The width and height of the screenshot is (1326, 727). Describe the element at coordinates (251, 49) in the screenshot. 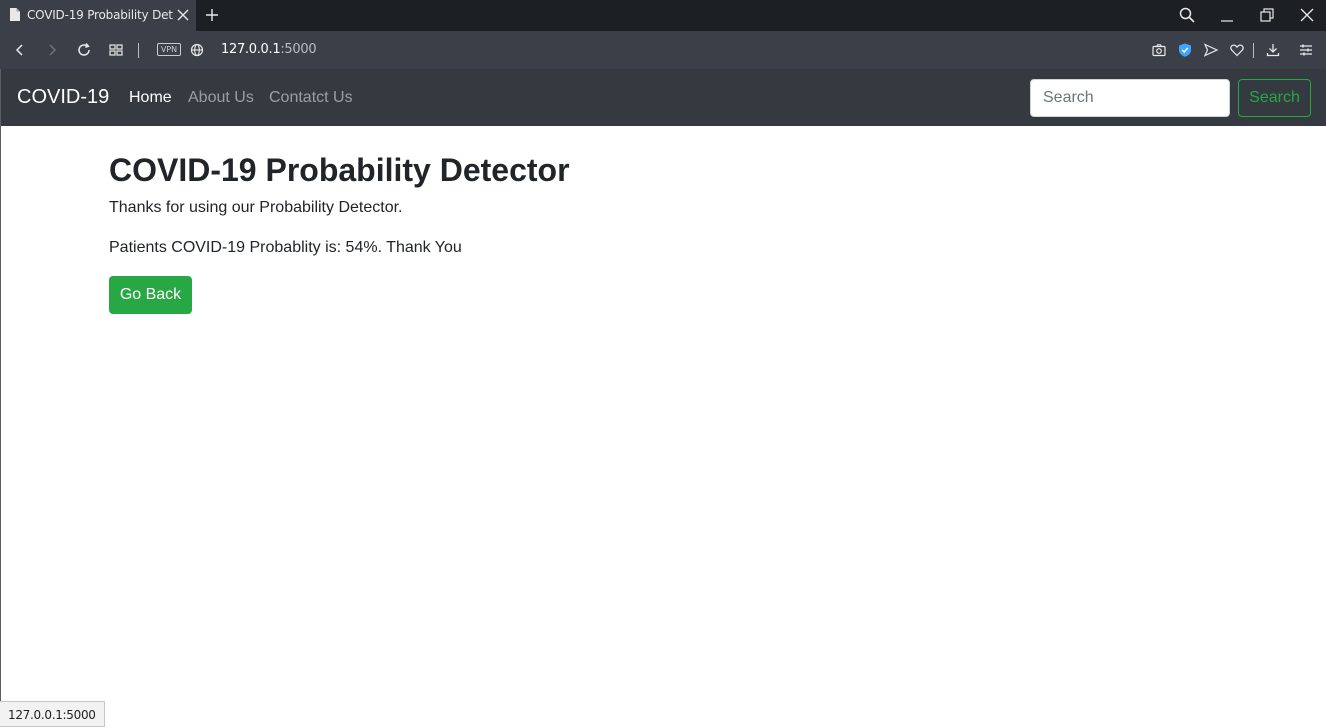

I see `url-host: 127.0.0.1` at that location.